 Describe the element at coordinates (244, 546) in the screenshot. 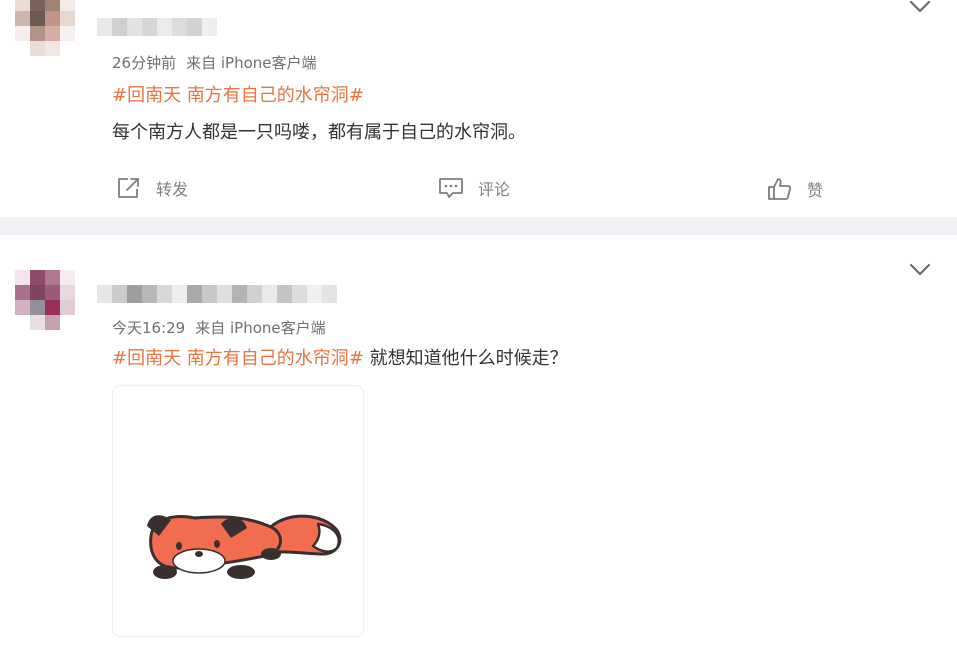

I see `sleeping-fox-image` at that location.